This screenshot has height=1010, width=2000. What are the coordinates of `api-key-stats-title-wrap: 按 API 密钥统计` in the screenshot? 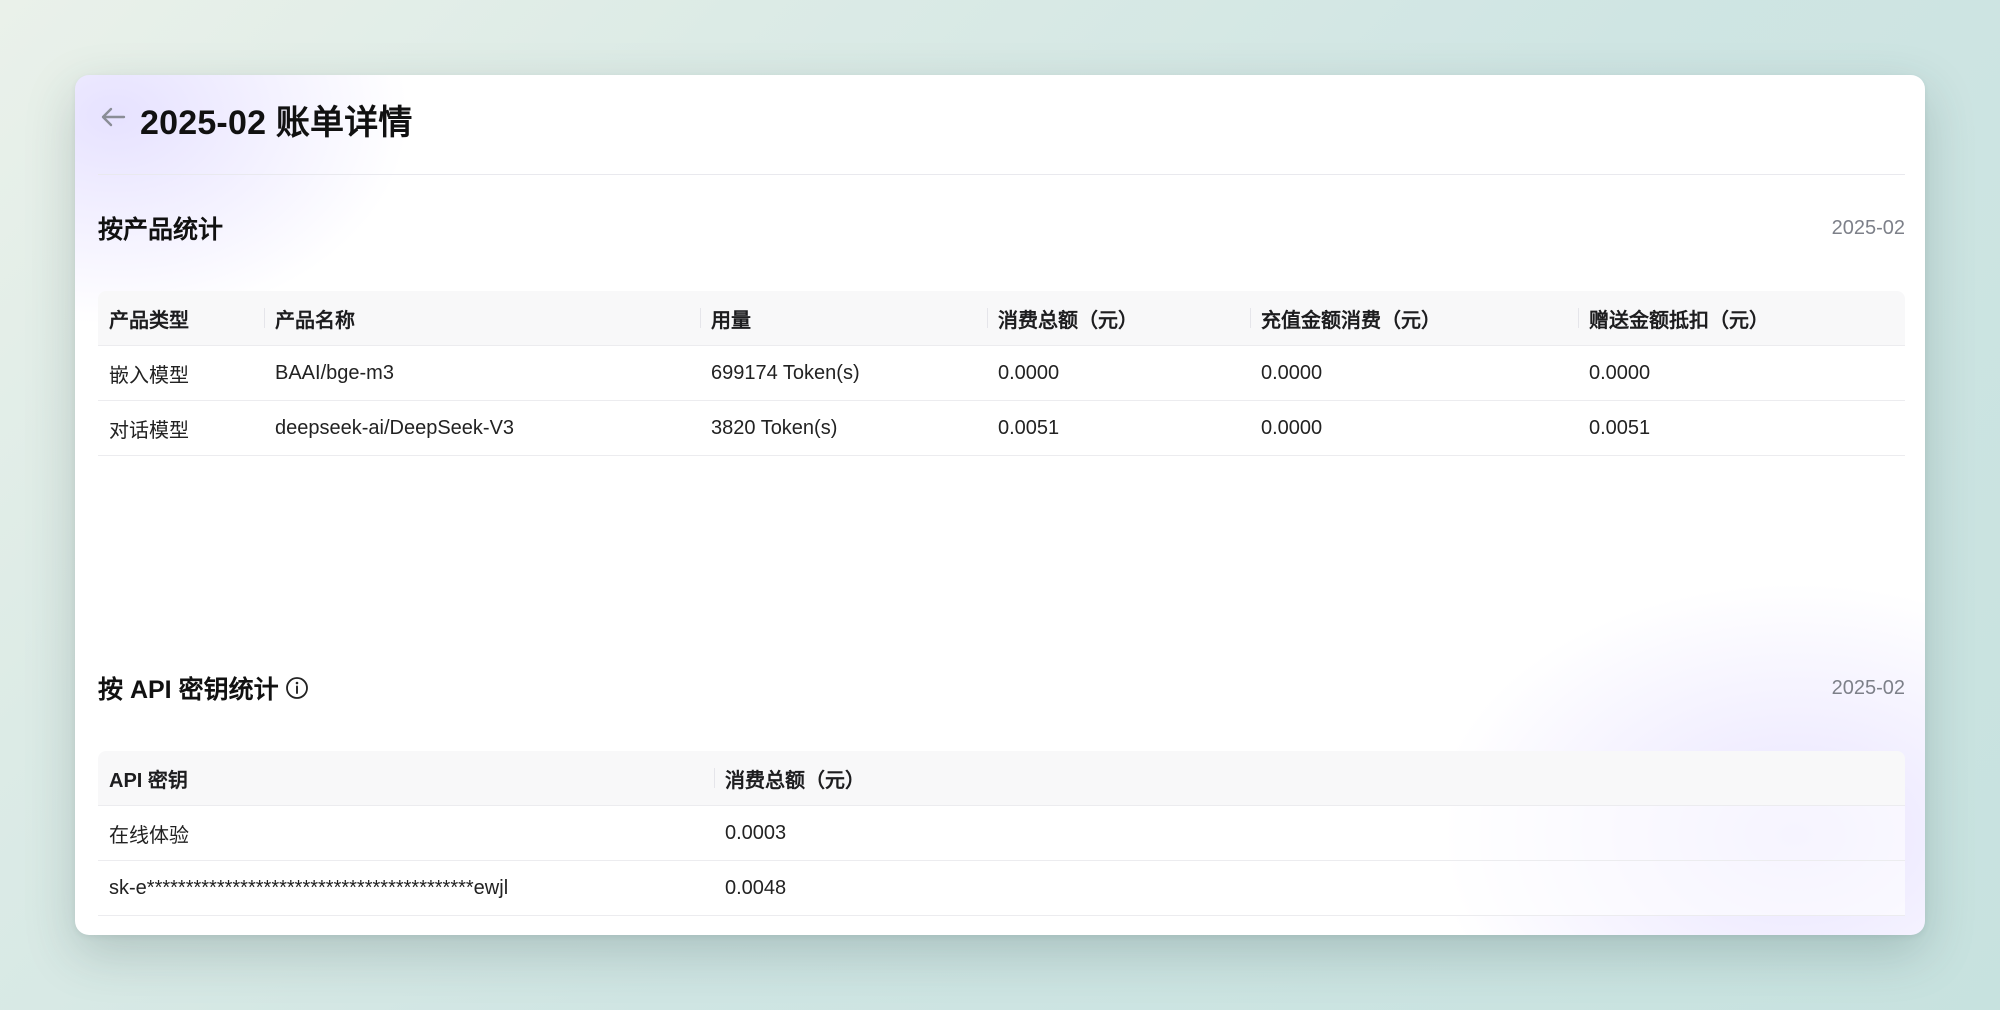 It's located at (203, 688).